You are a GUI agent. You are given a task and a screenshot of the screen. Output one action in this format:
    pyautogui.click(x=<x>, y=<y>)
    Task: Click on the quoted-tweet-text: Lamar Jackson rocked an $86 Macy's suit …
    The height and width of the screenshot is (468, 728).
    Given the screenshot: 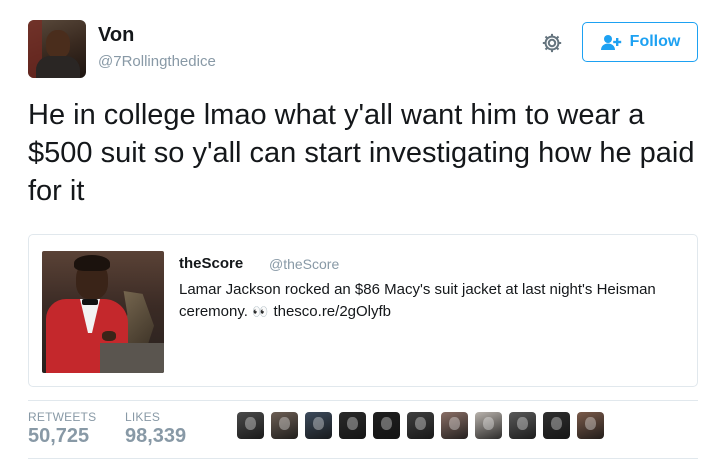 What is the action you would take?
    pyautogui.click(x=429, y=301)
    